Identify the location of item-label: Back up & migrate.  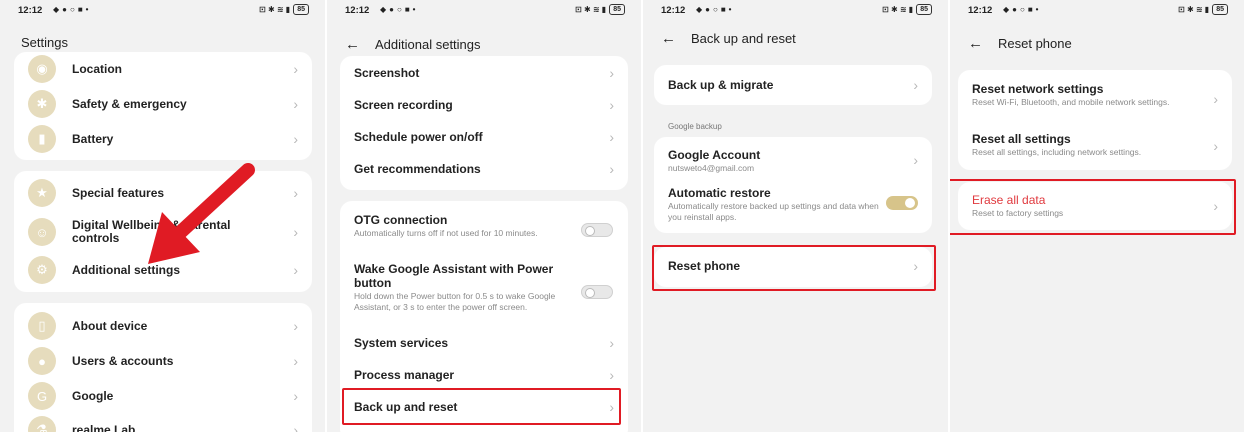
(721, 85).